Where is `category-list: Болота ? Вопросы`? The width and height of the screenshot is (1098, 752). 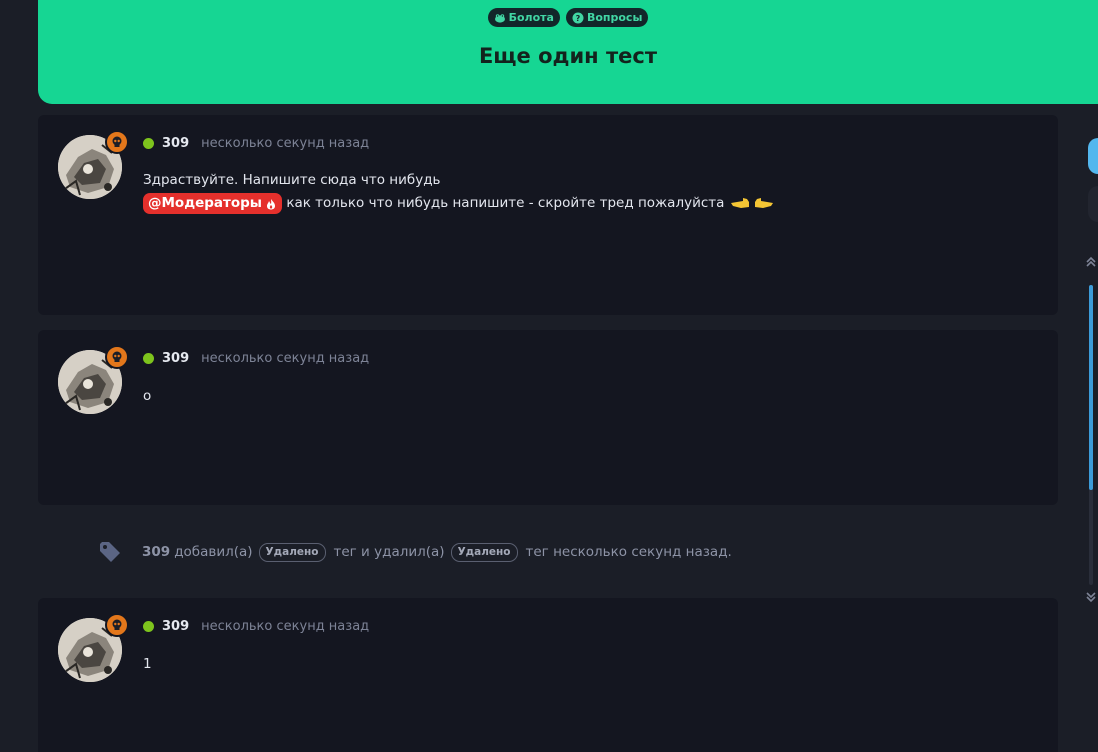 category-list: Болота ? Вопросы is located at coordinates (568, 17).